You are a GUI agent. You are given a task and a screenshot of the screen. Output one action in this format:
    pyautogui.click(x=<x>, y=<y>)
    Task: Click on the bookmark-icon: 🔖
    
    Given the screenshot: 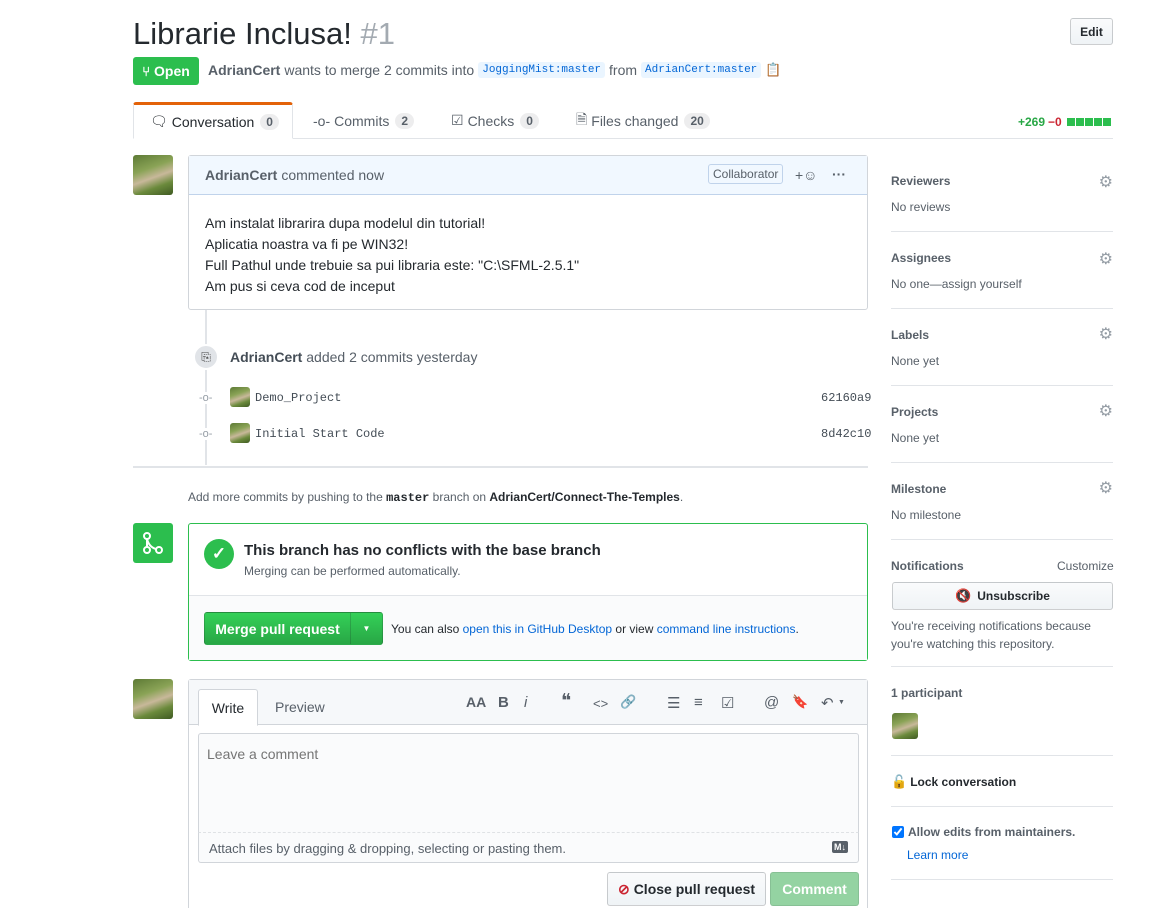 What is the action you would take?
    pyautogui.click(x=800, y=702)
    